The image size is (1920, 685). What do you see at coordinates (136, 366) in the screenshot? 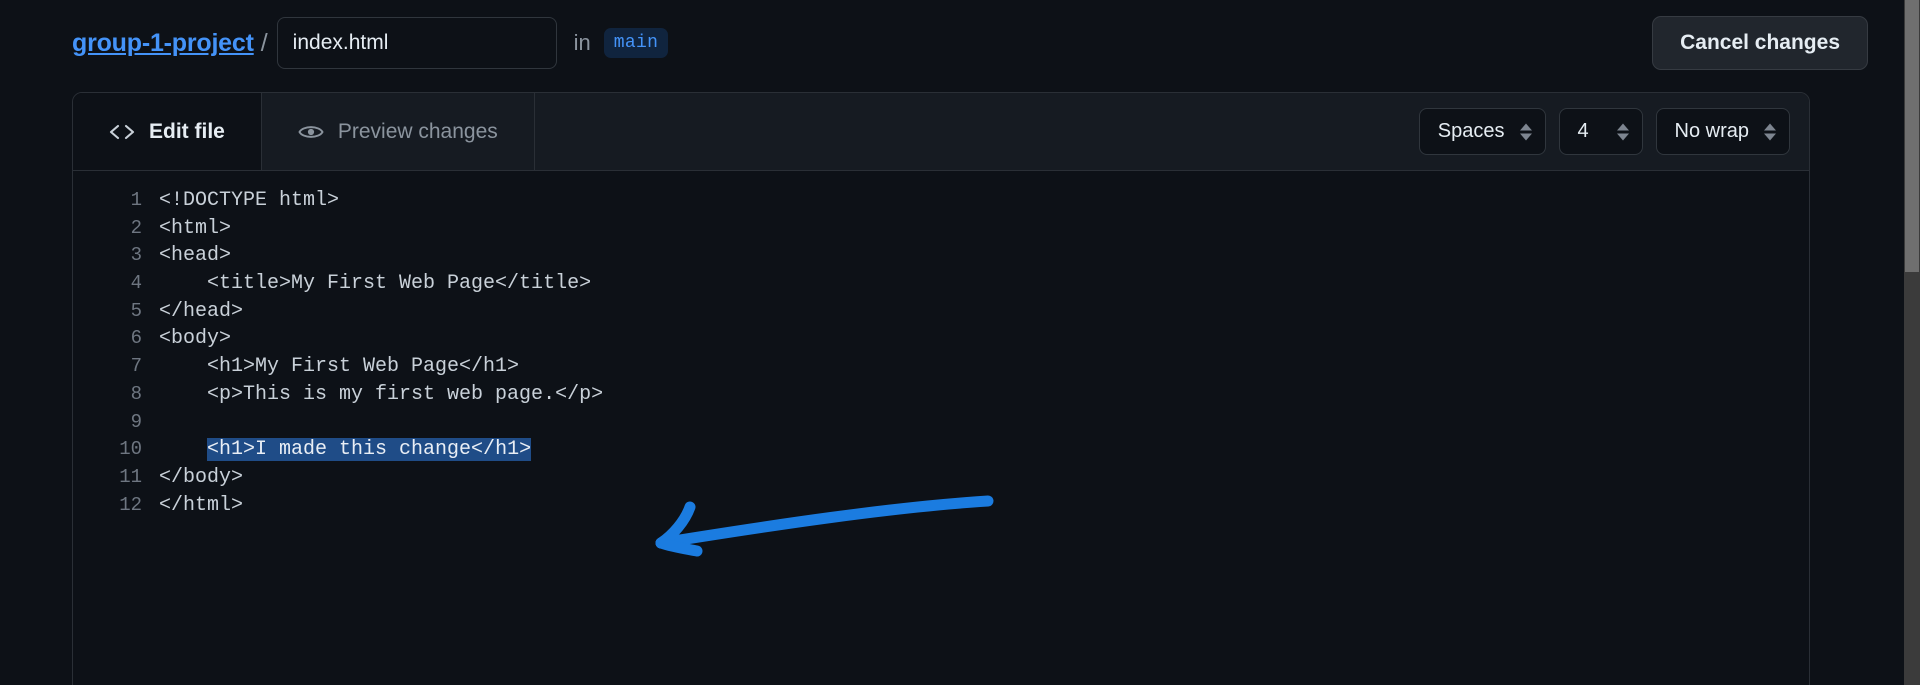
I see `line-number: 7` at bounding box center [136, 366].